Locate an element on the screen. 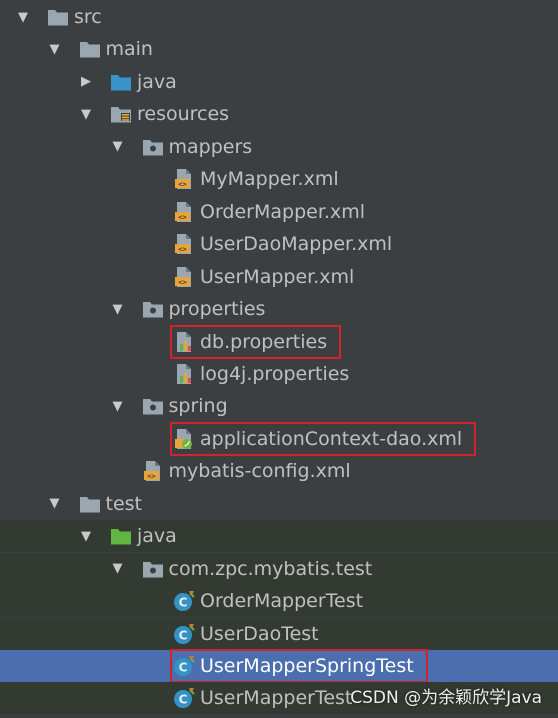  tree-node: ▼ test is located at coordinates (279, 504).